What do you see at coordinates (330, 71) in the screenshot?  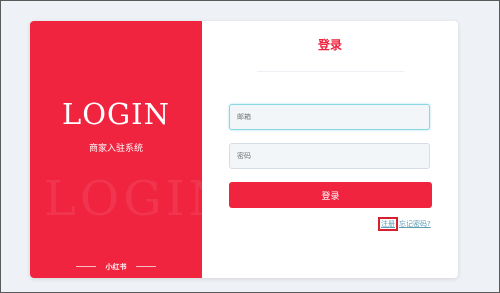 I see `title-divider` at bounding box center [330, 71].